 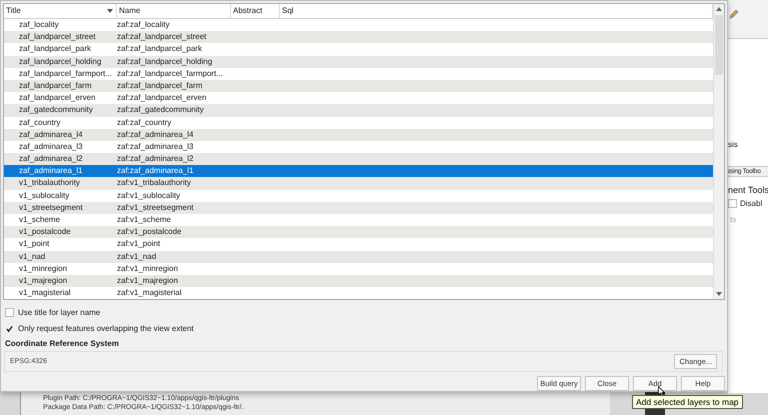 I want to click on table-cell-text: v1_postalcode, so click(x=45, y=232).